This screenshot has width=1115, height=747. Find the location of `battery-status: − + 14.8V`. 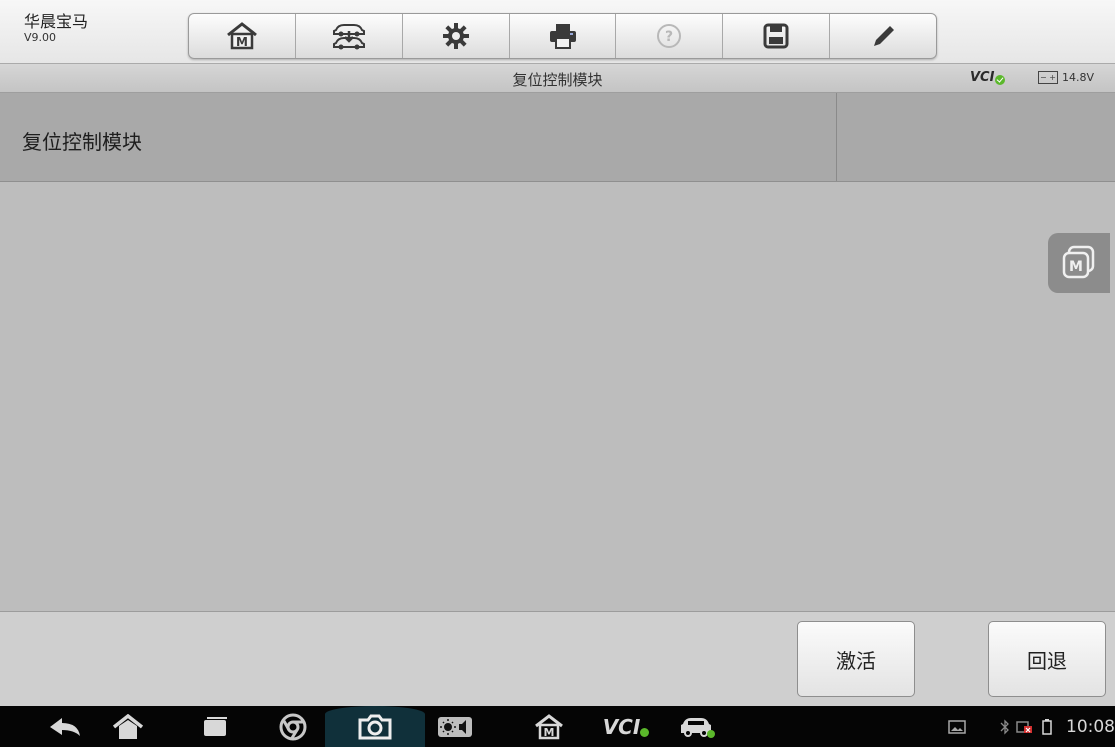

battery-status: − + 14.8V is located at coordinates (1066, 77).